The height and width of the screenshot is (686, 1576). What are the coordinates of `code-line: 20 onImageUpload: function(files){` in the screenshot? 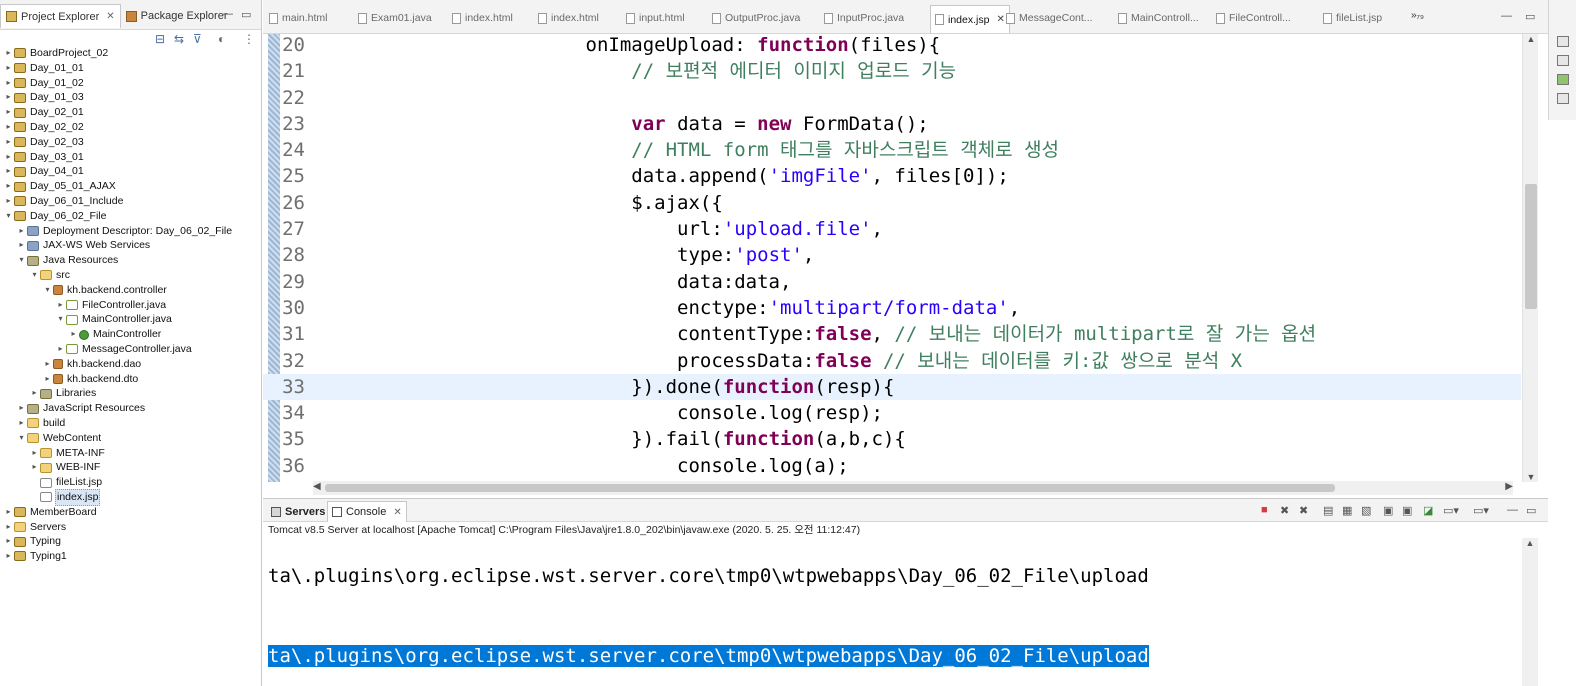 It's located at (892, 45).